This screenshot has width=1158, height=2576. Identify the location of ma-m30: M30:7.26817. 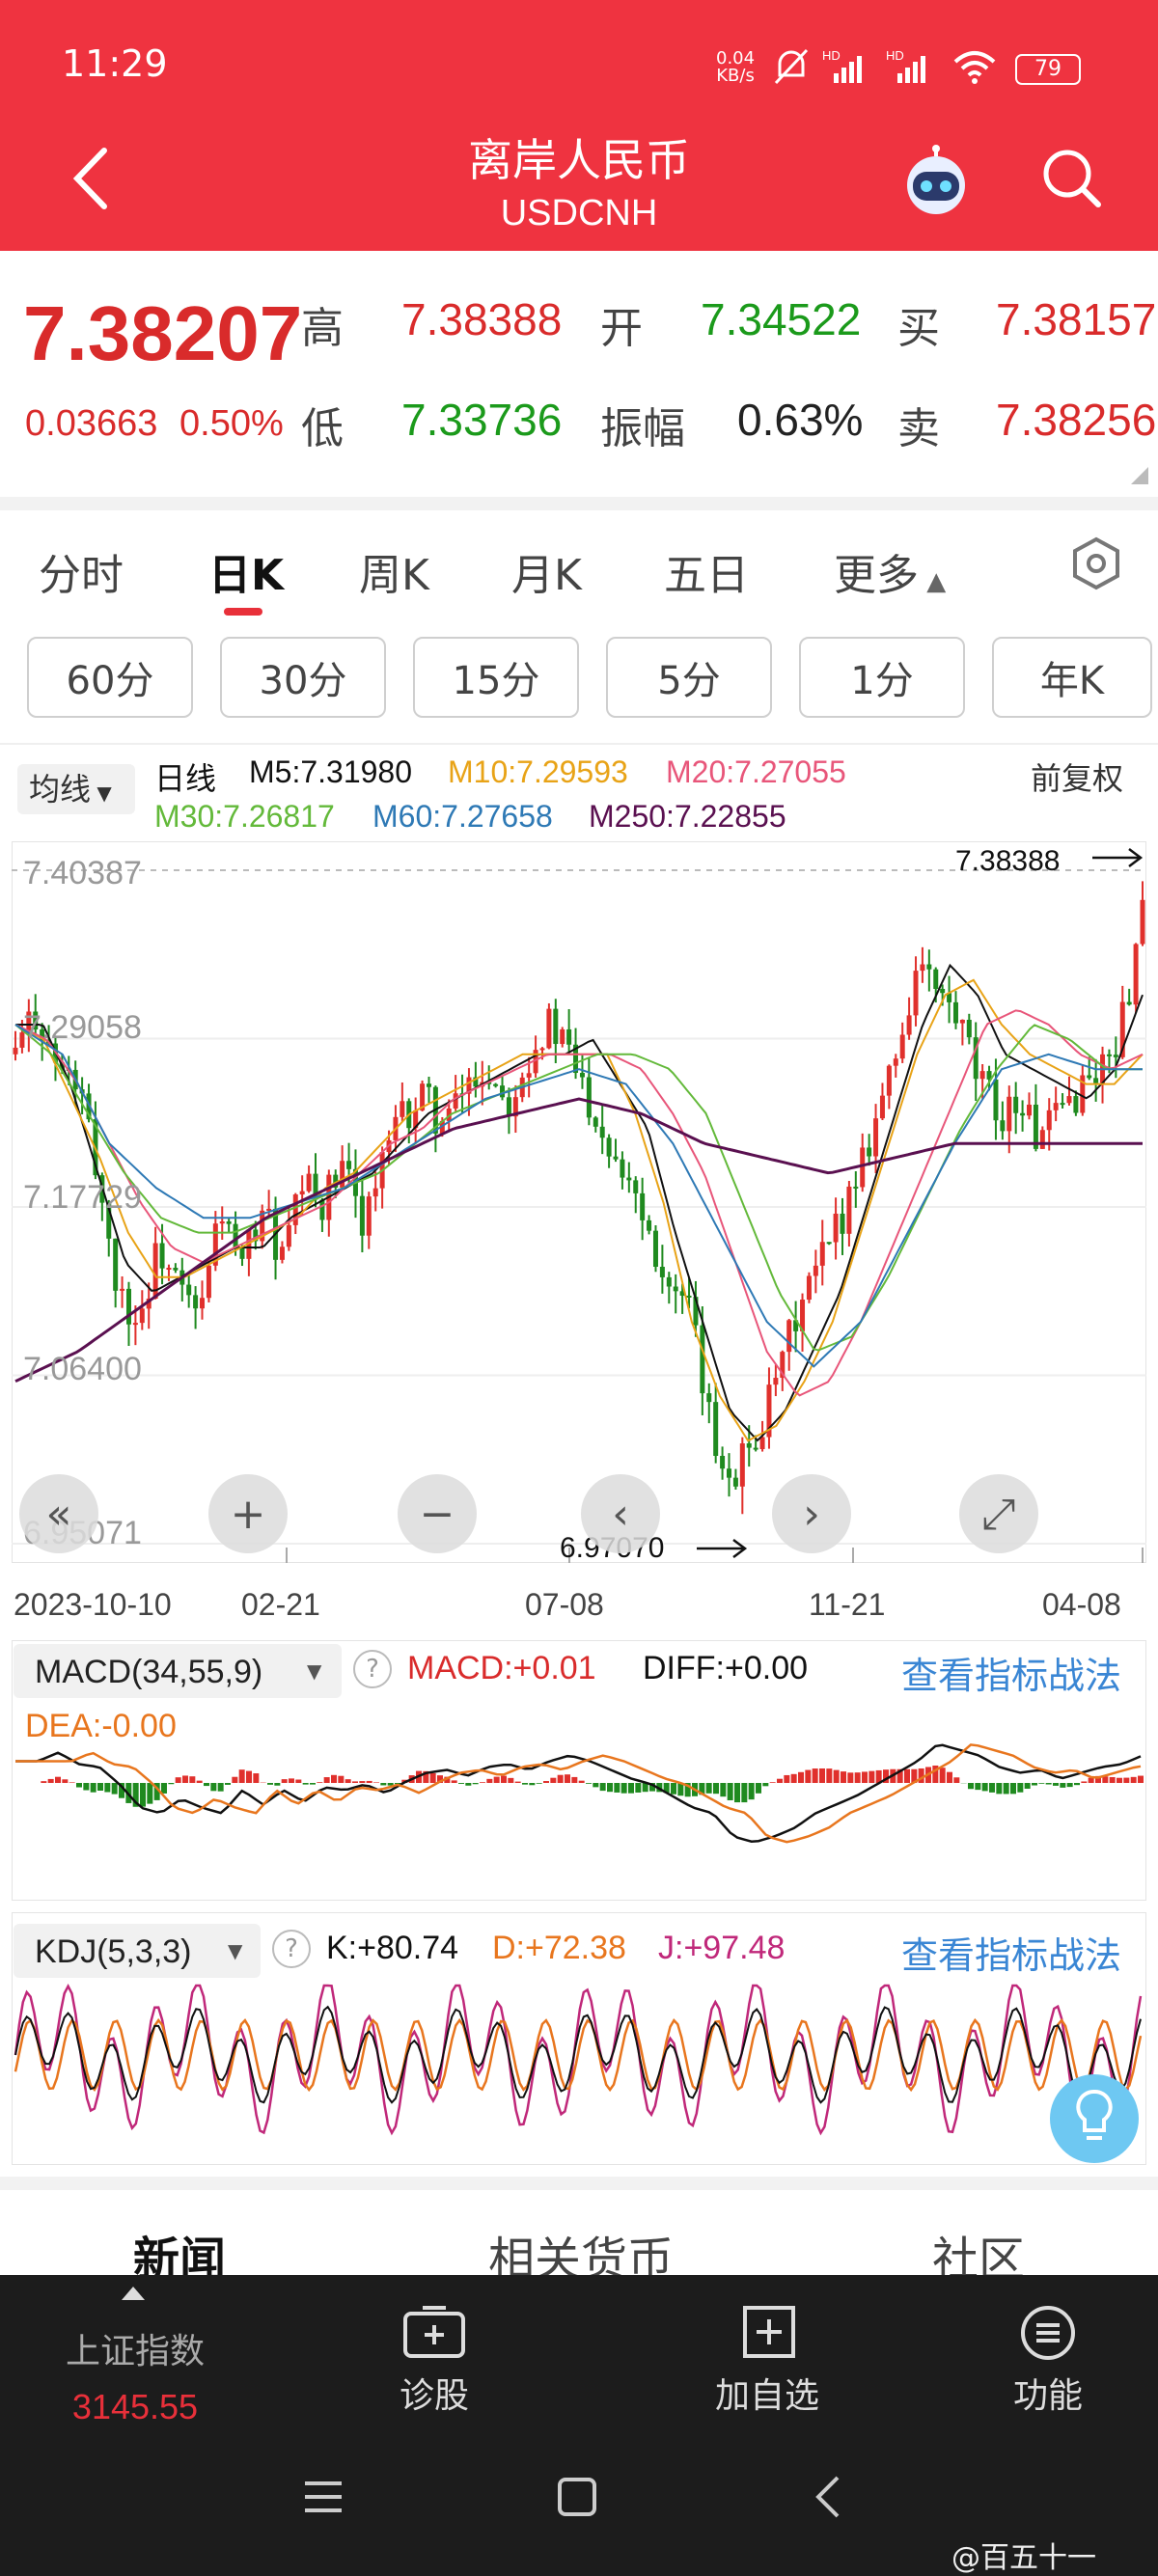
(244, 816).